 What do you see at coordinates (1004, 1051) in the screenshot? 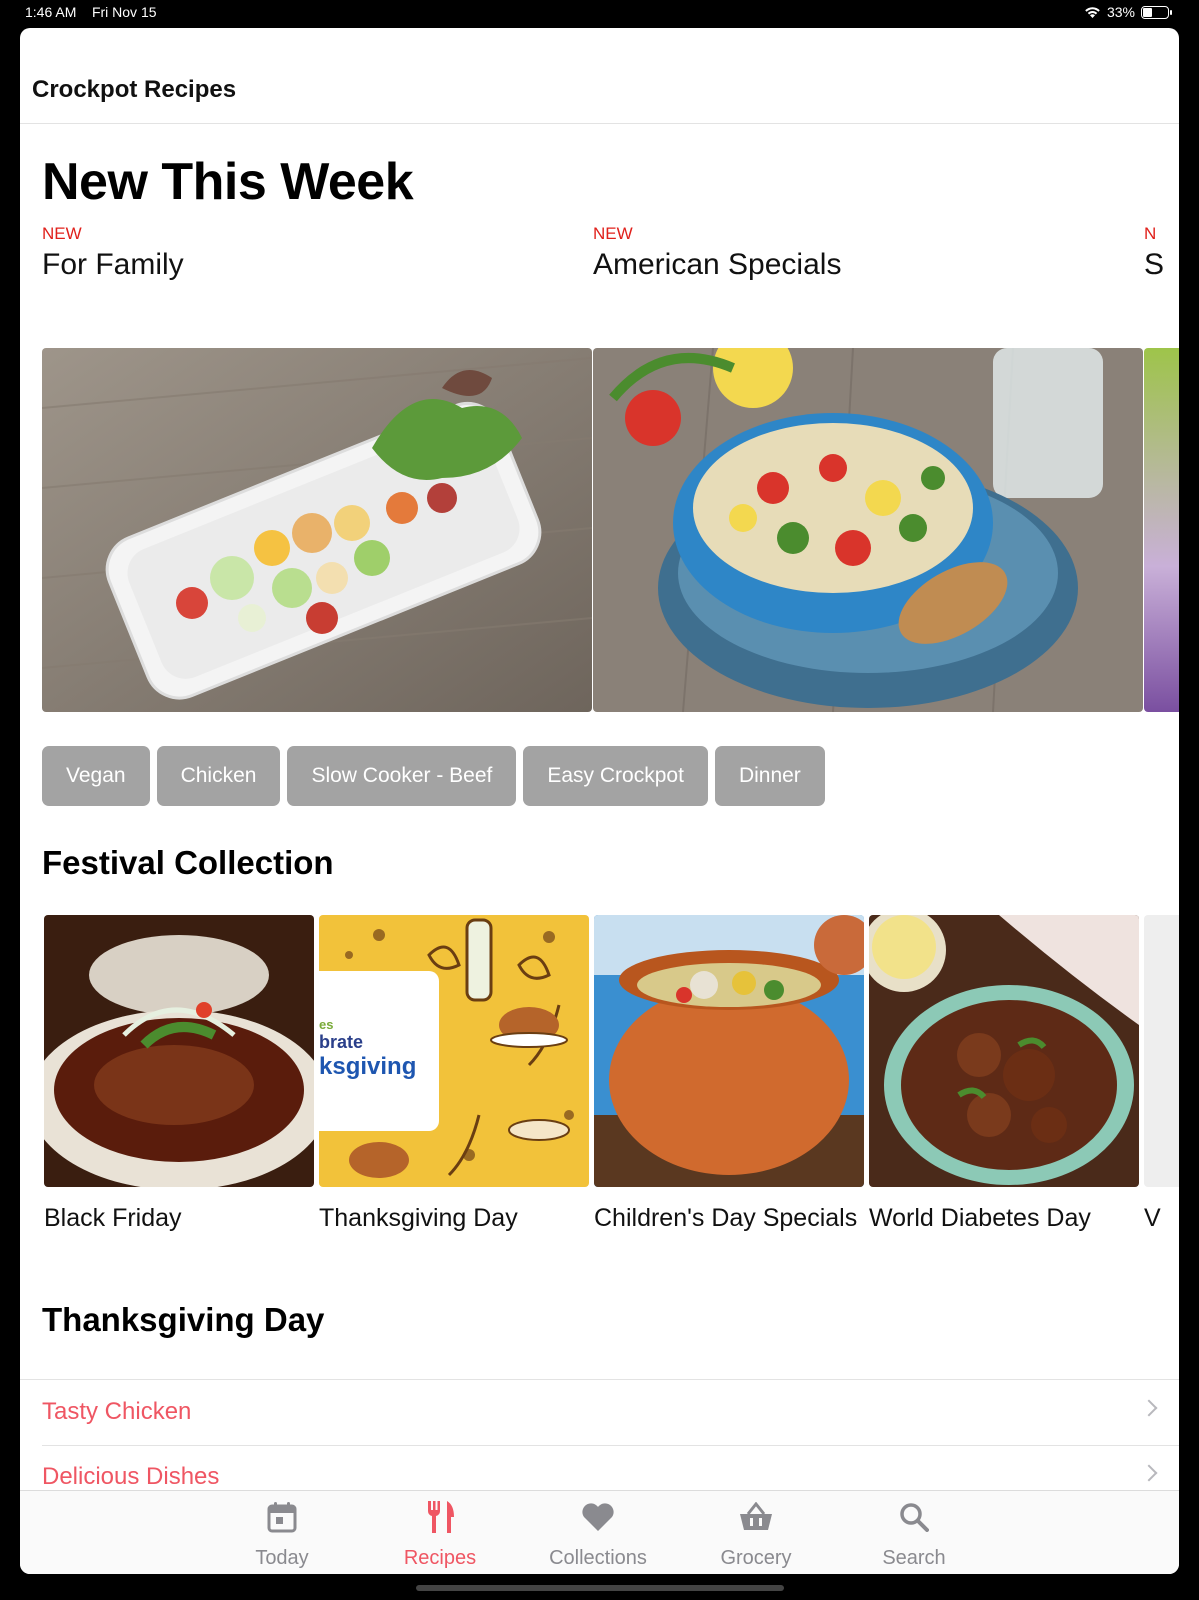
I see `chicken-curry-image` at bounding box center [1004, 1051].